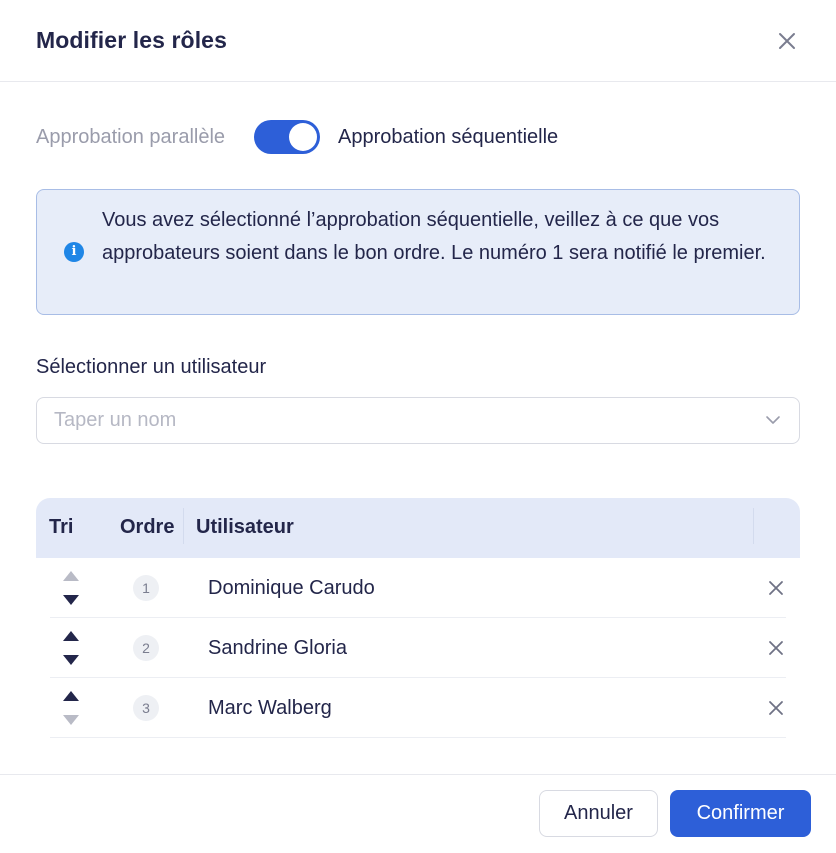 The height and width of the screenshot is (853, 836). What do you see at coordinates (147, 527) in the screenshot?
I see `column-header-order: Ordre` at bounding box center [147, 527].